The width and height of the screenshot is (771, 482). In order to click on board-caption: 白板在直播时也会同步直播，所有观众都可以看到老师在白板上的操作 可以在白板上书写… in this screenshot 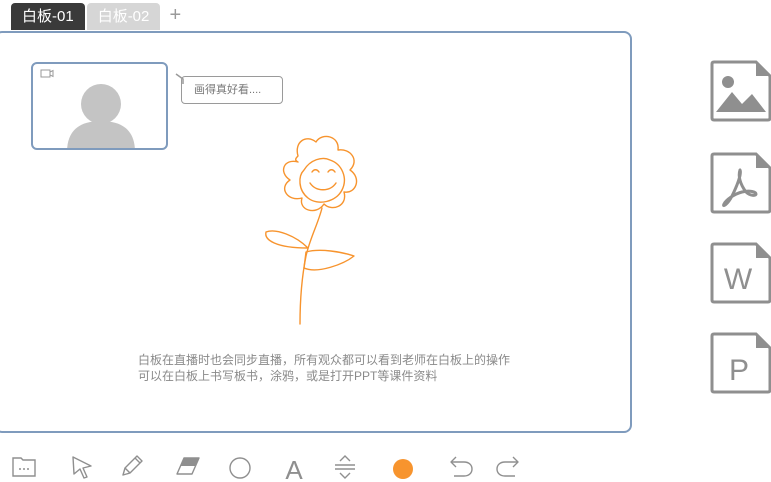, I will do `click(324, 368)`.